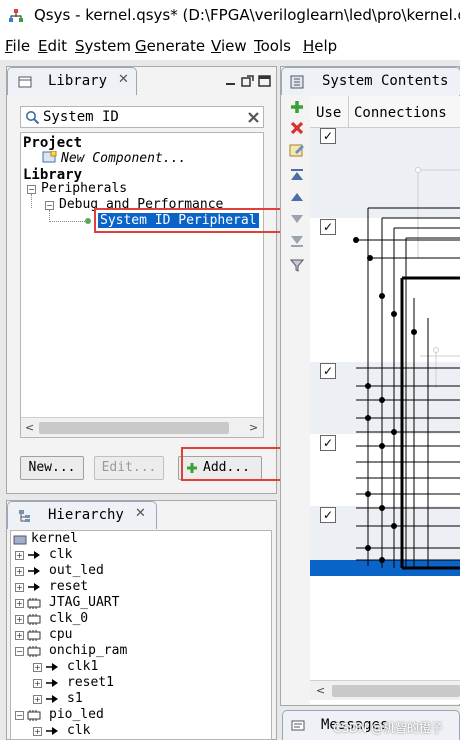  What do you see at coordinates (76, 714) in the screenshot?
I see `hierarchy-item: pio_led` at bounding box center [76, 714].